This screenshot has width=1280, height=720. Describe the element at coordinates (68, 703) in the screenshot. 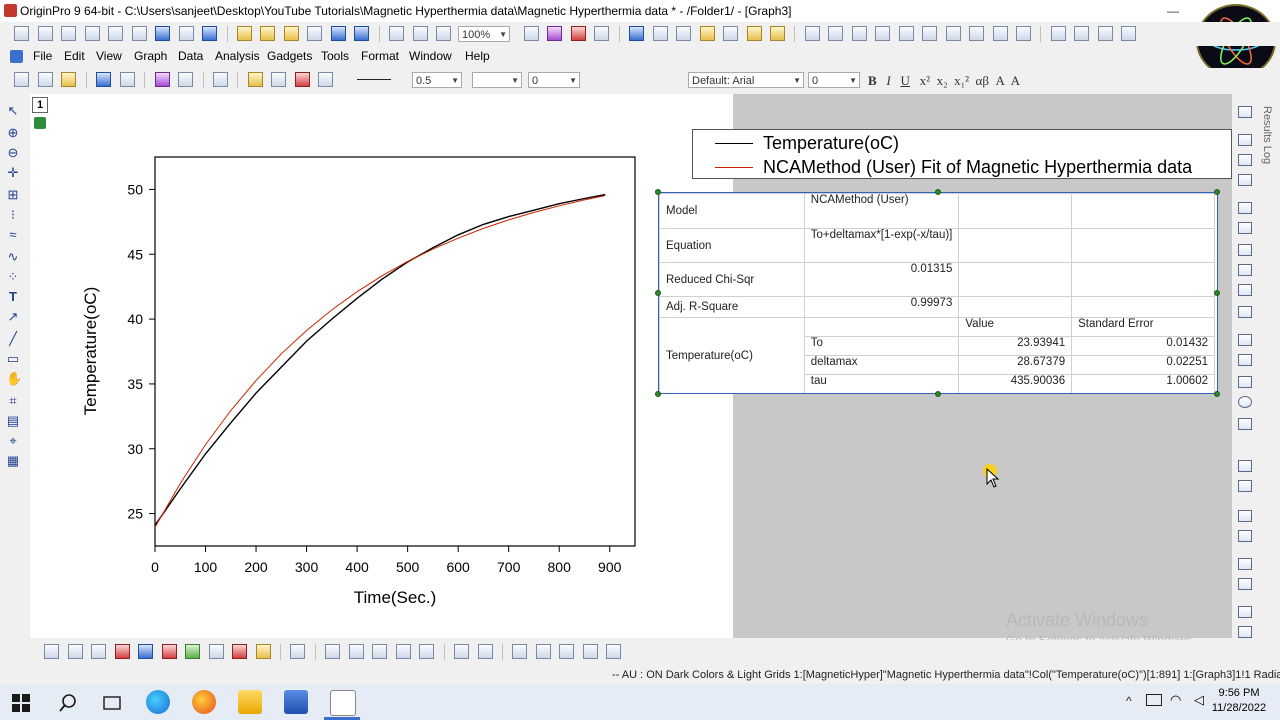

I see `search-icon` at that location.